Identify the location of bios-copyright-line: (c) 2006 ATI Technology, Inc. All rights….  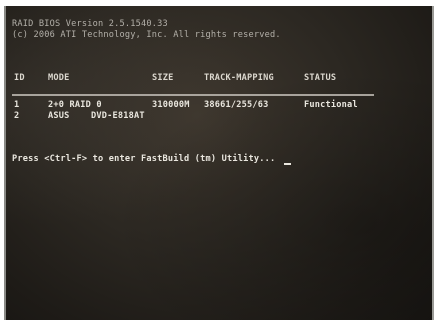
(146, 35).